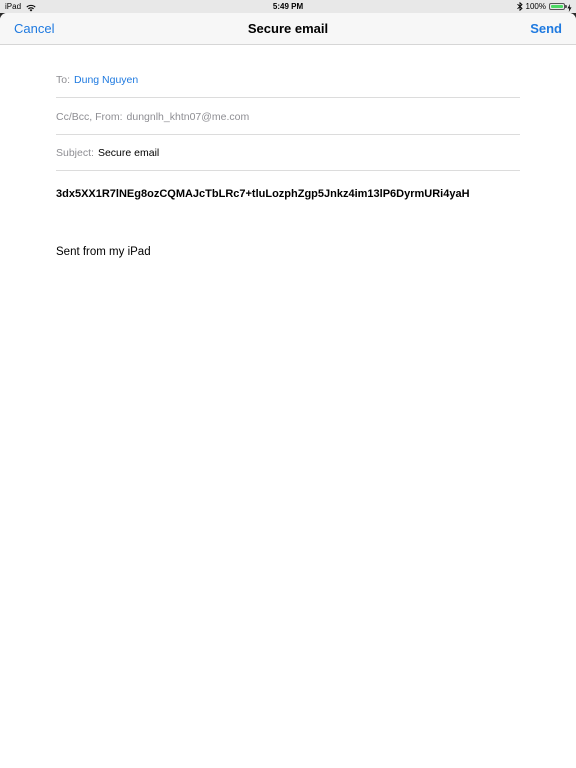 This screenshot has width=576, height=768. Describe the element at coordinates (89, 116) in the screenshot. I see `cc-bcc-from-label: Cc/Bcc, From:` at that location.